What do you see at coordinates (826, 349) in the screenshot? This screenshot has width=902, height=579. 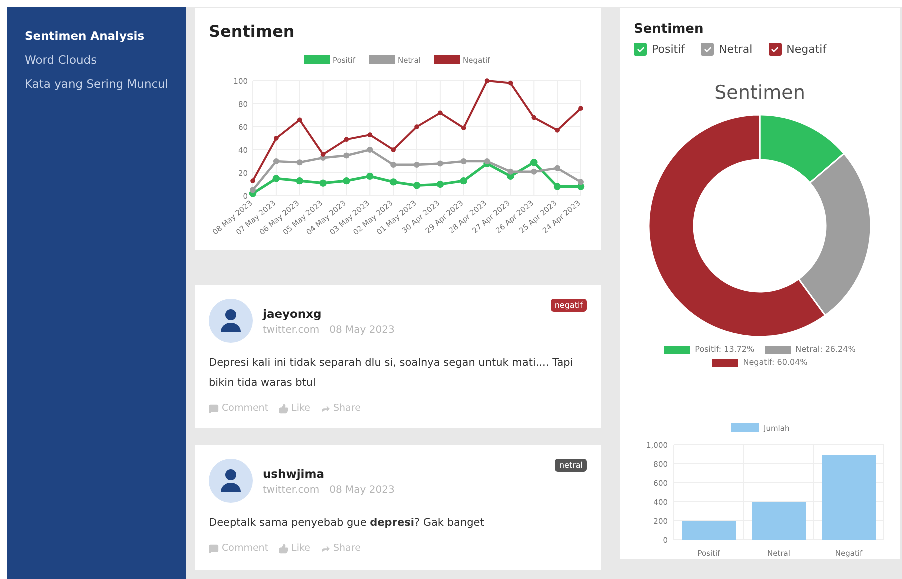 I see `legend-label: Netral: 26.24%` at bounding box center [826, 349].